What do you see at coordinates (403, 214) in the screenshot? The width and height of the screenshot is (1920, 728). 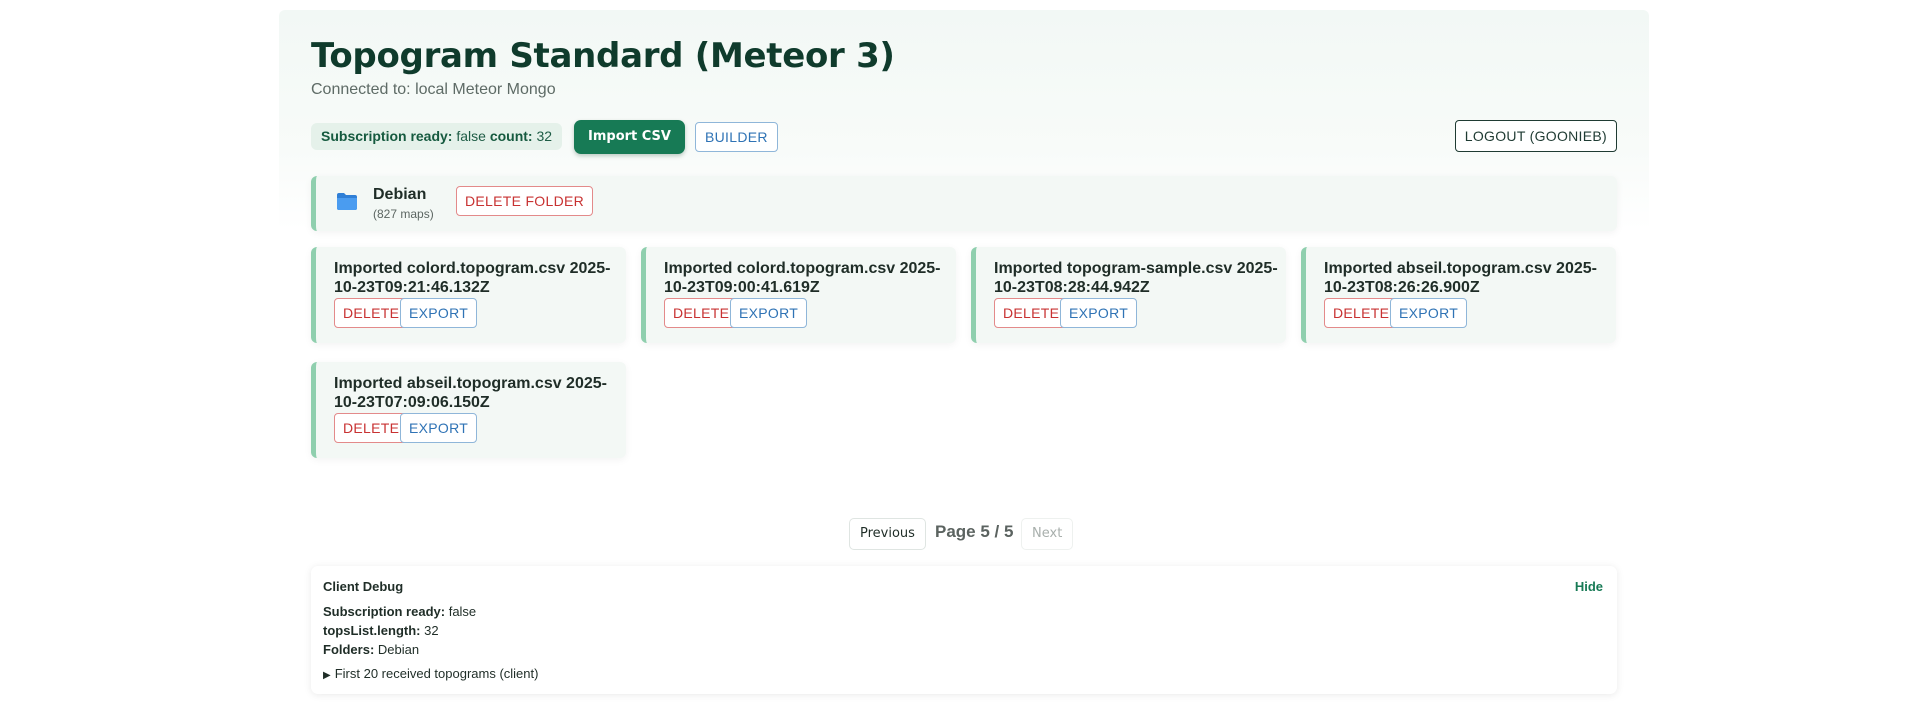 I see `folder-map-count: (827 maps)` at bounding box center [403, 214].